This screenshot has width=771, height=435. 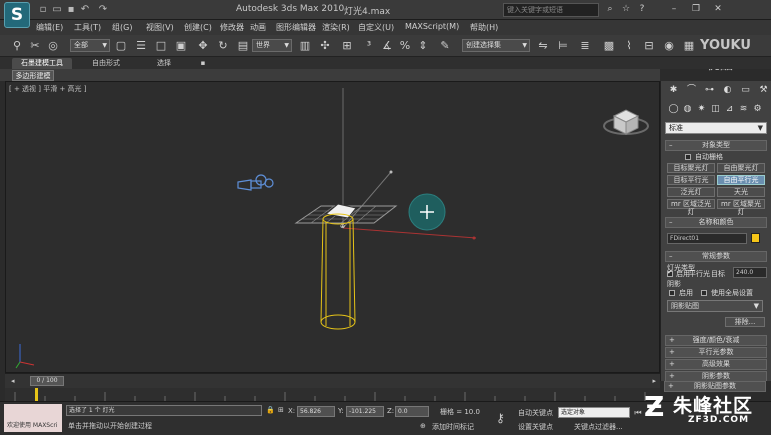 I want to click on mirror-icon: ⇋, so click(x=543, y=45).